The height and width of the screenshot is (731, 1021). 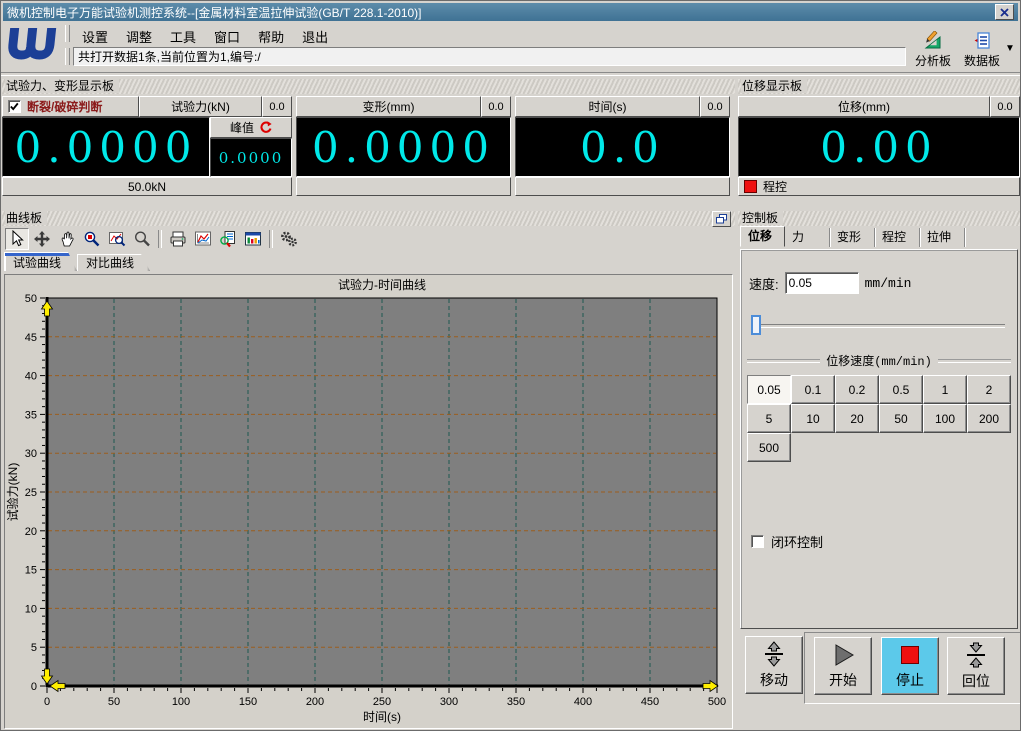 I want to click on analysis-panel-label: 分析板, so click(x=932, y=61).